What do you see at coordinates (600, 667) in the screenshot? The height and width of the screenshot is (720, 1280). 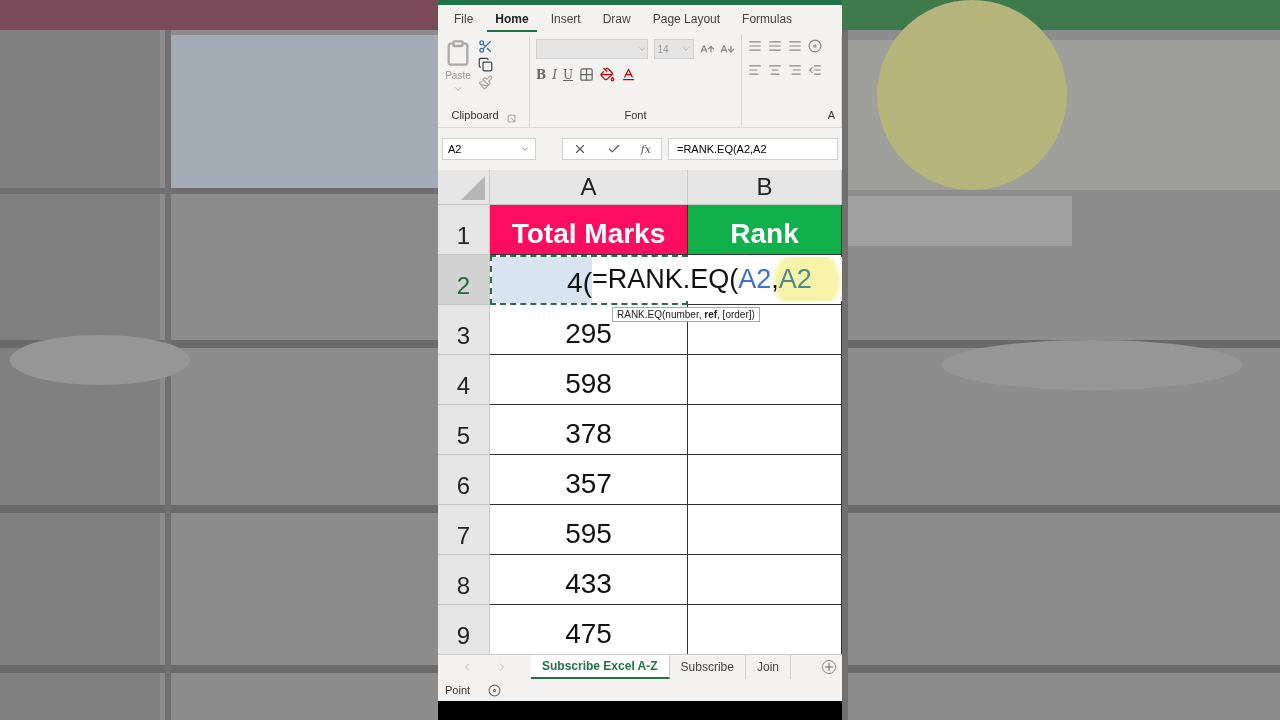 I see `sheet-tab: Subscribe Excel A-Z` at bounding box center [600, 667].